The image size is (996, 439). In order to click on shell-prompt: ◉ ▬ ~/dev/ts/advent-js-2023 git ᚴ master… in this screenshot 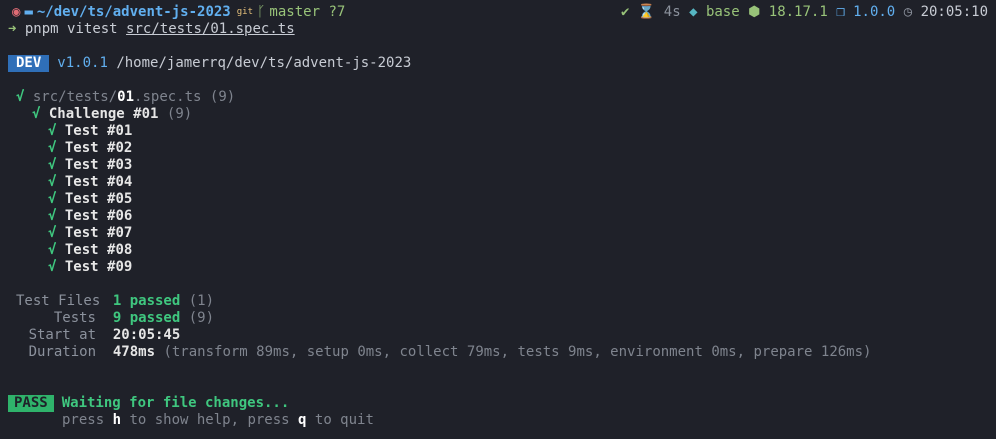, I will do `click(498, 12)`.